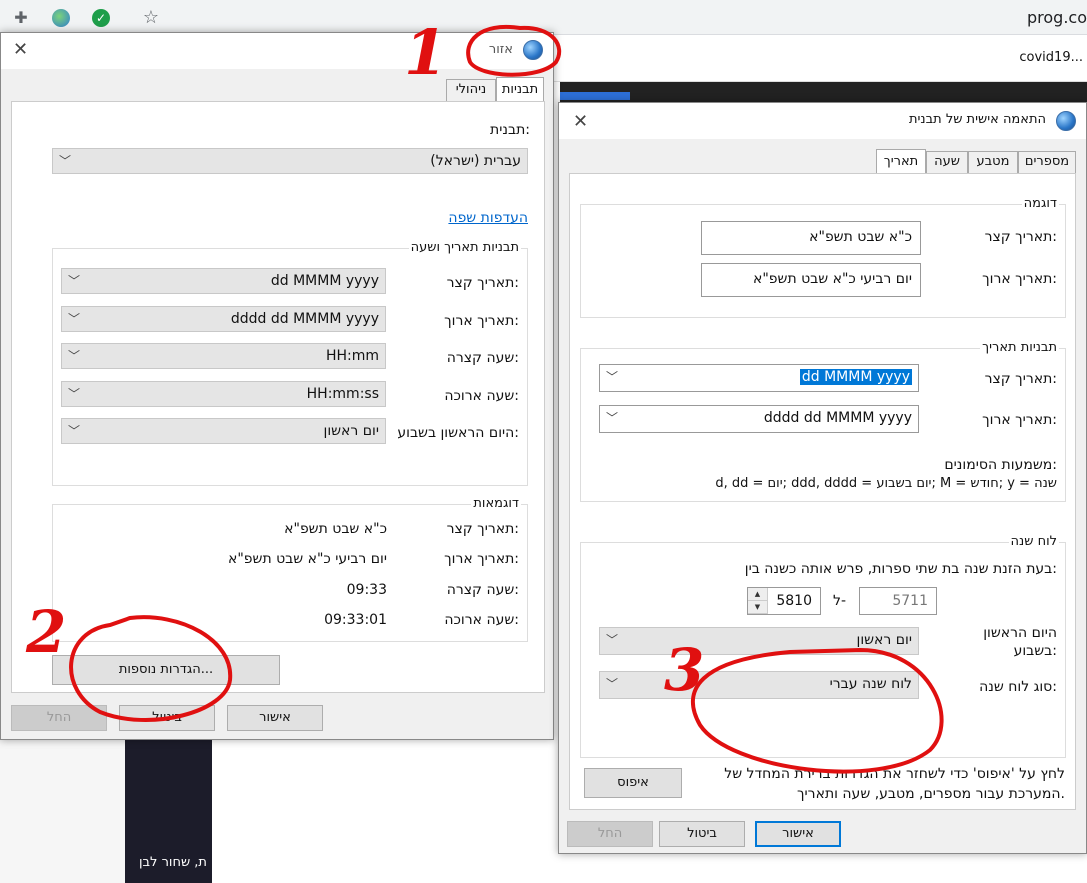 Image resolution: width=1087 pixels, height=883 pixels. Describe the element at coordinates (757, 594) in the screenshot. I see `spin-up-icon: ▲` at that location.